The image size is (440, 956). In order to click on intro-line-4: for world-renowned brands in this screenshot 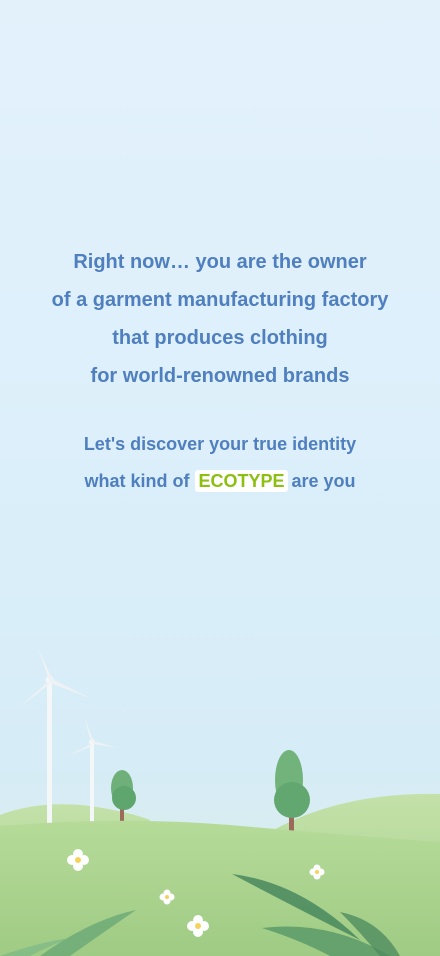, I will do `click(220, 376)`.